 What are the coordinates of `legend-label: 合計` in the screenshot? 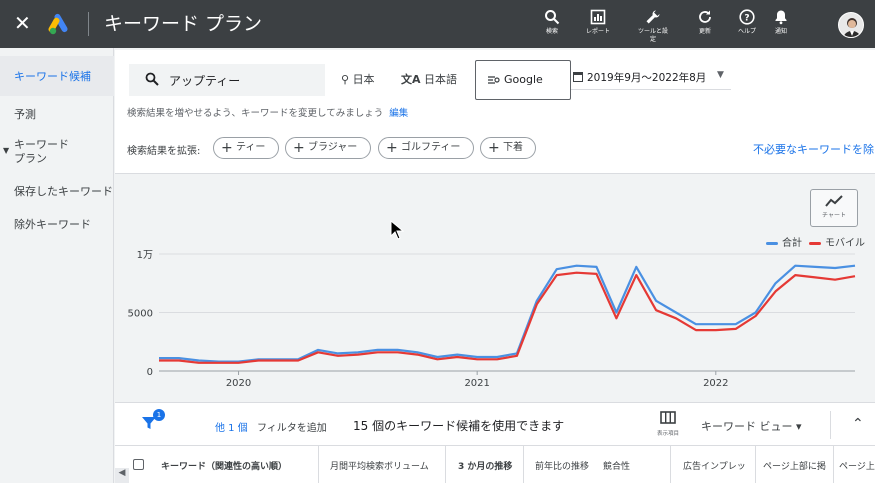 It's located at (792, 243).